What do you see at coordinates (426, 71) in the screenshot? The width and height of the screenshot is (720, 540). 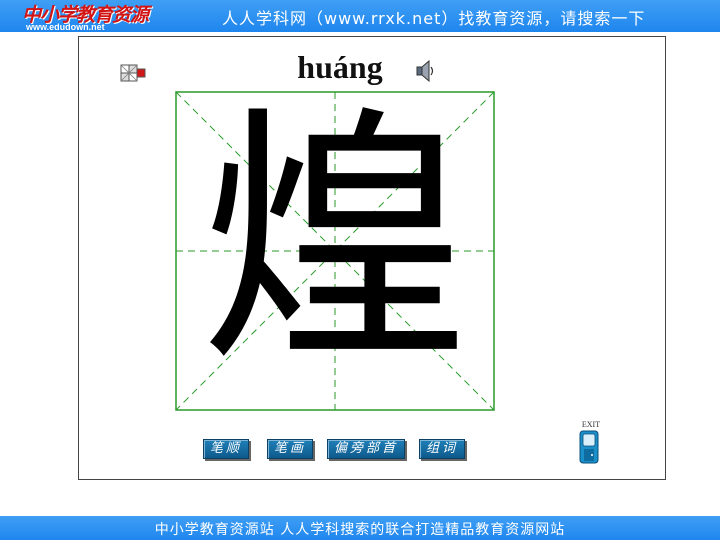 I see `speaker-icon` at bounding box center [426, 71].